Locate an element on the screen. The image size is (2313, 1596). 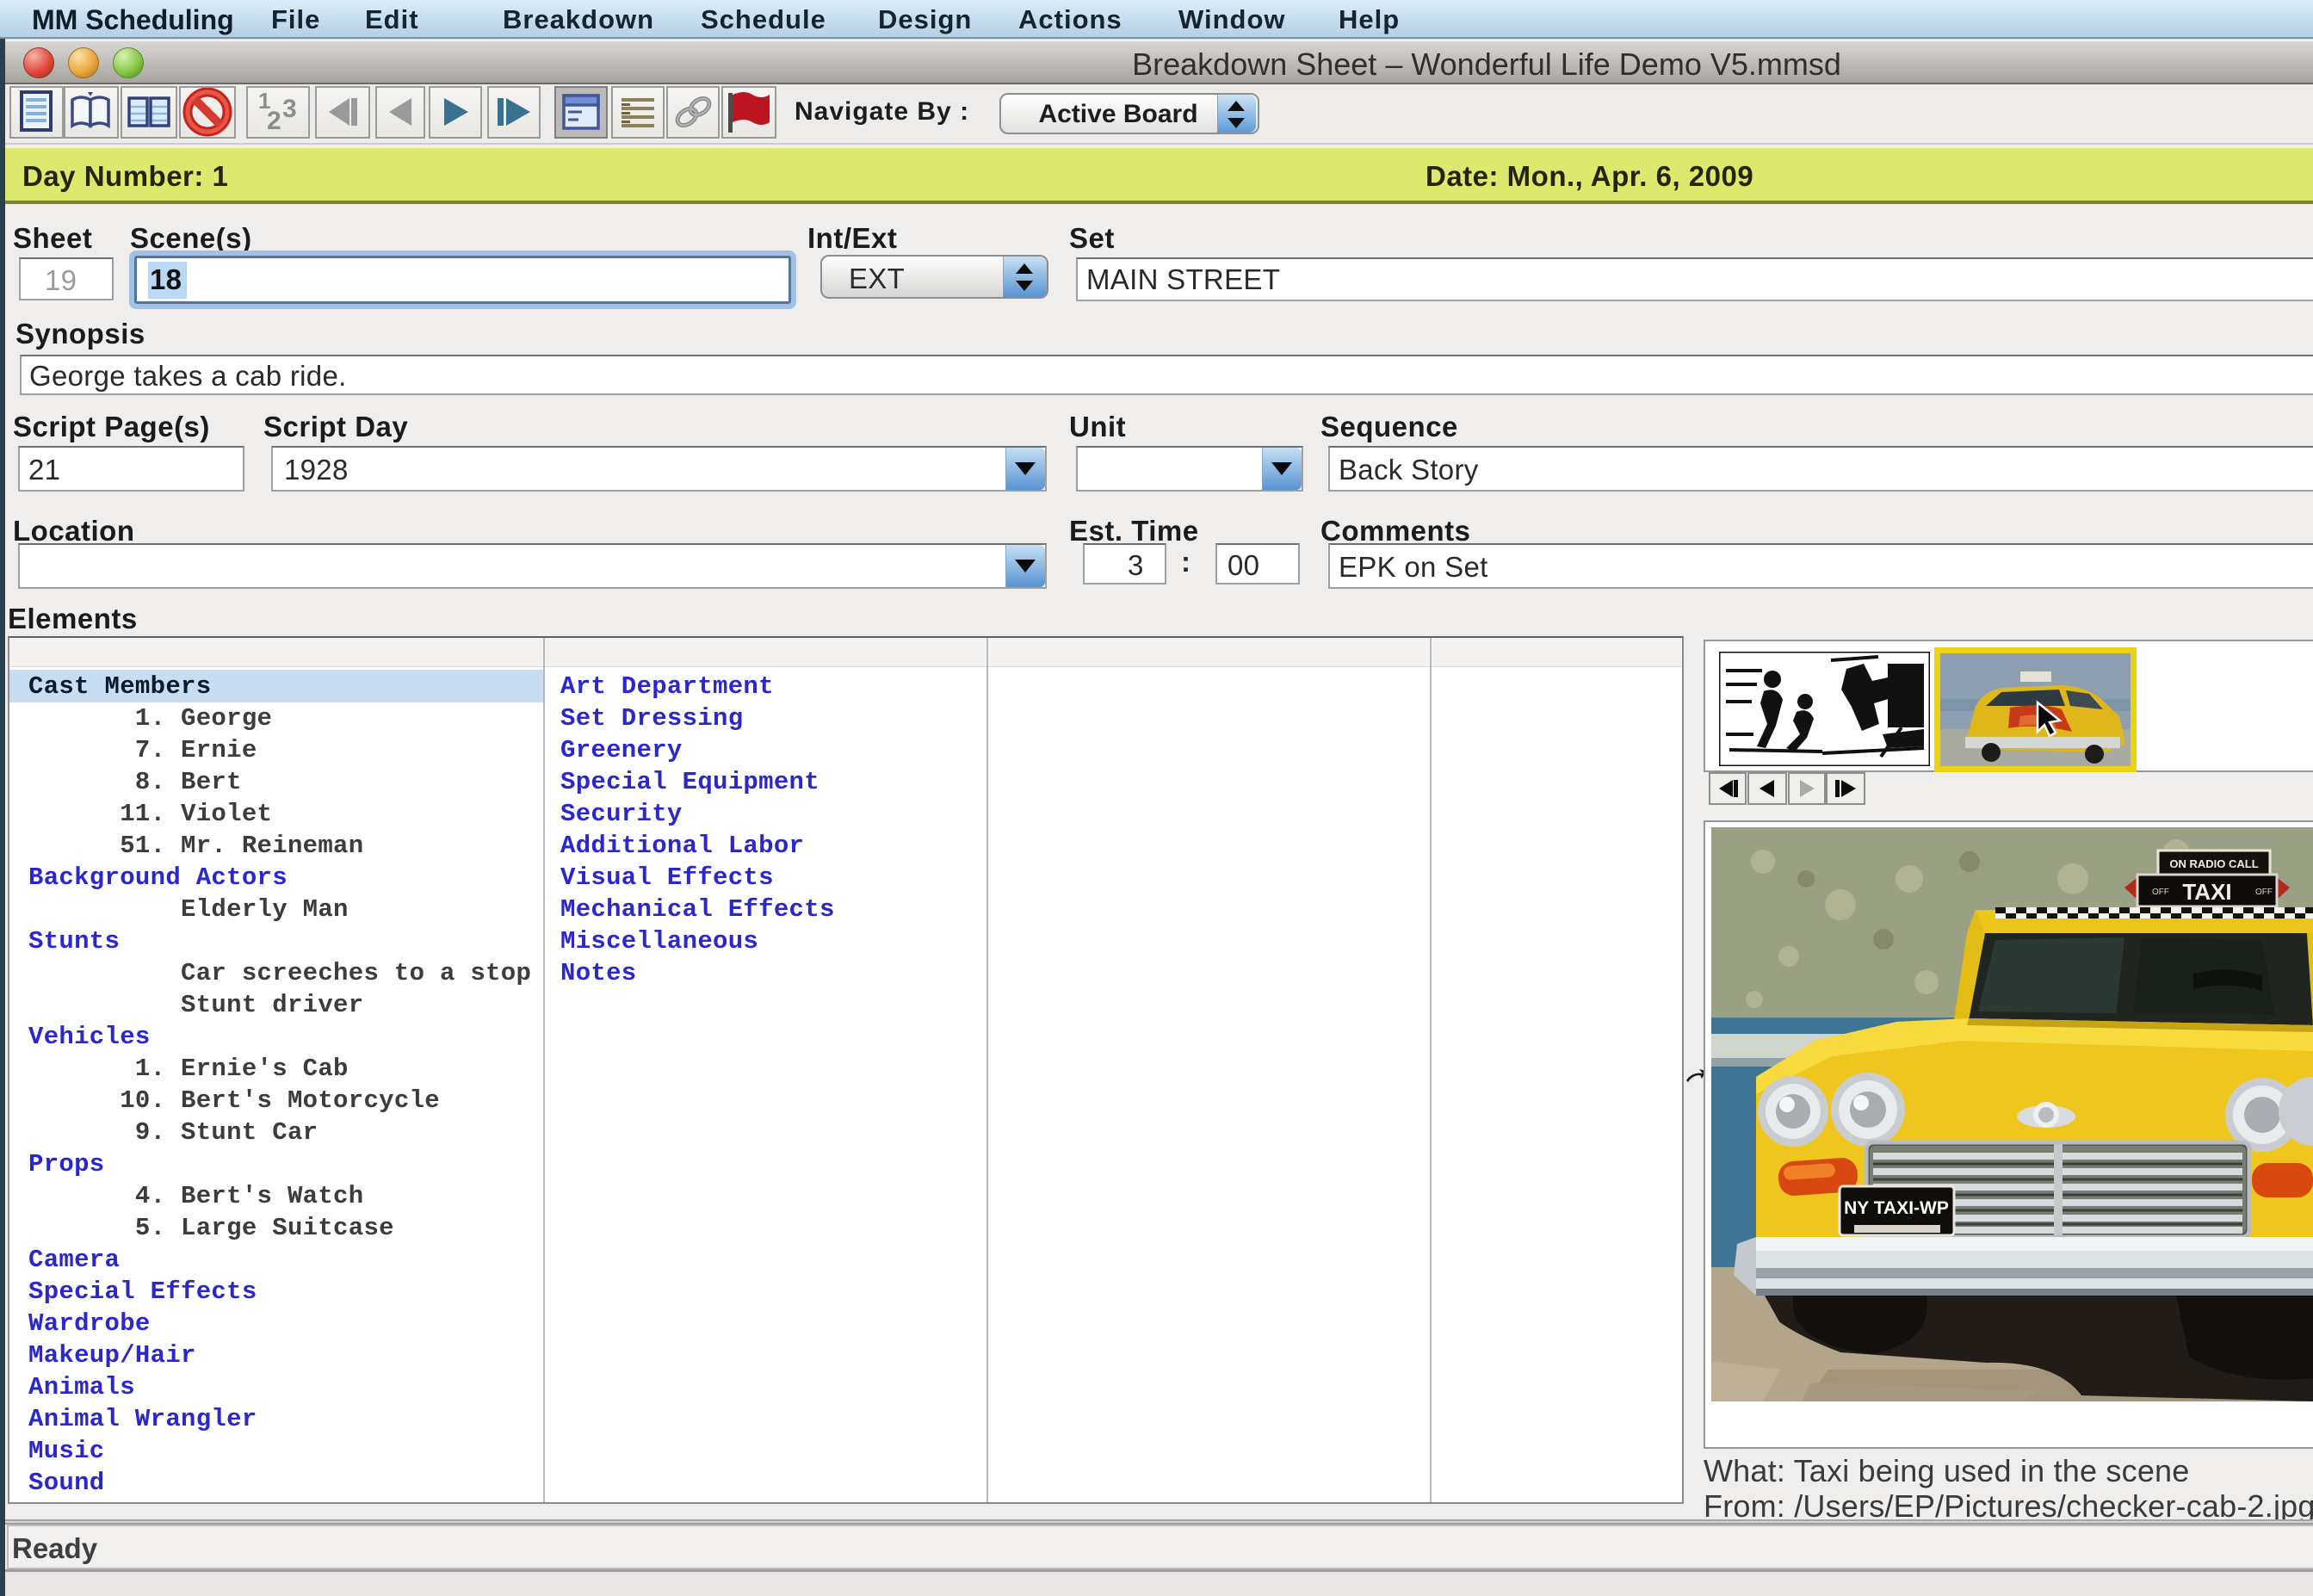
svg-text: NY TAXI-WP is located at coordinates (1897, 1208).